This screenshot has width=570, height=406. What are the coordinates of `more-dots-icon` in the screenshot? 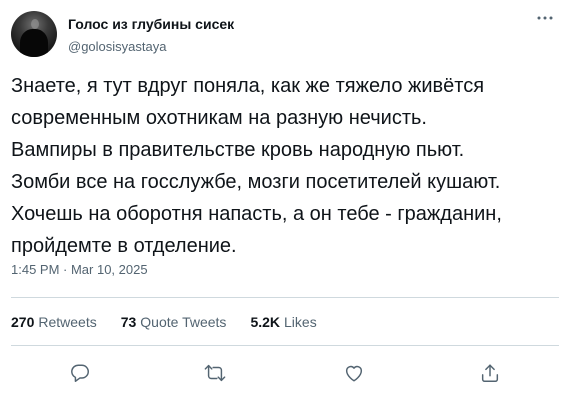 It's located at (545, 18).